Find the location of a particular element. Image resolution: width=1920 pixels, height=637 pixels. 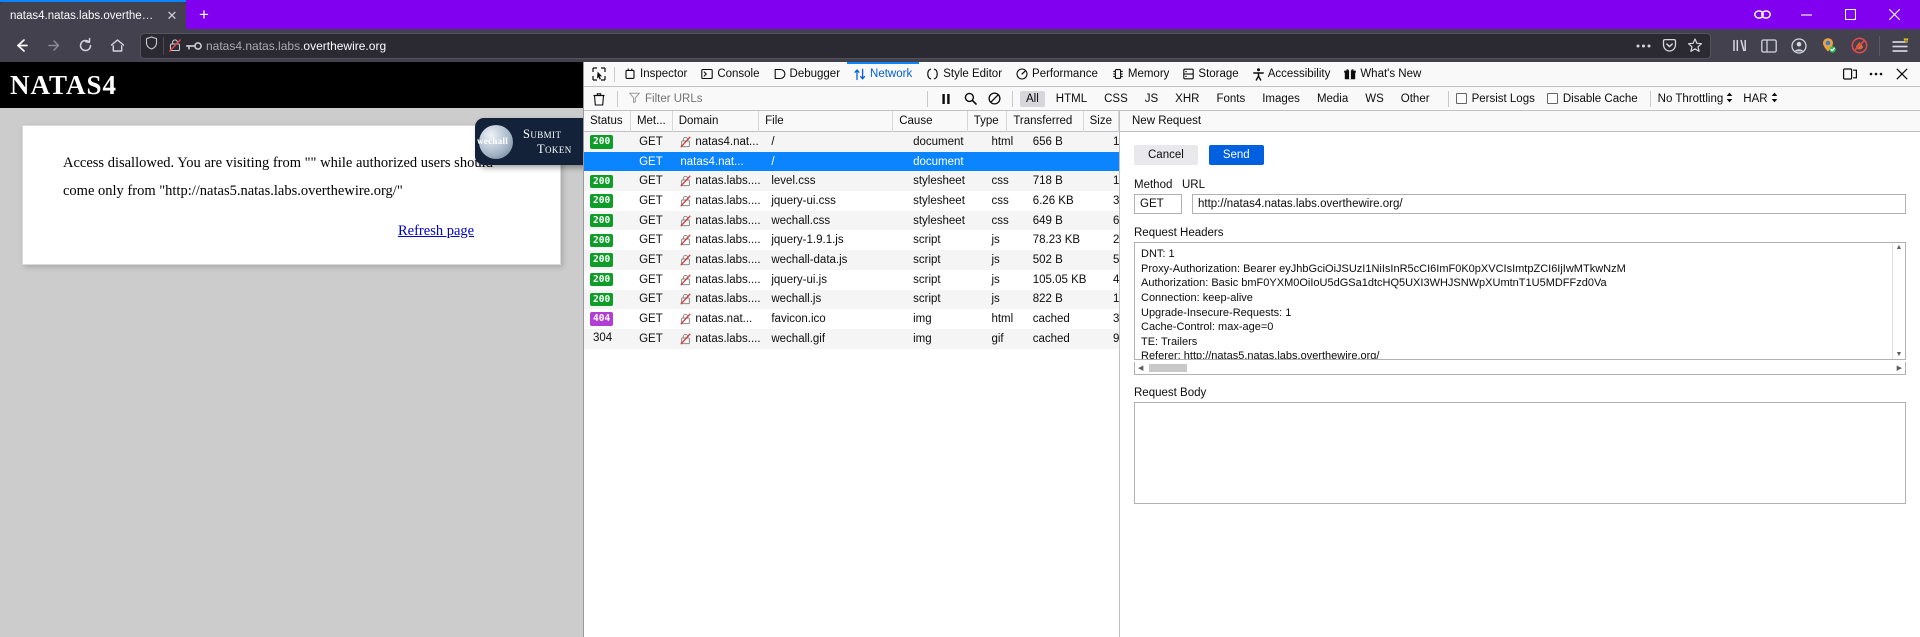

browser-tab: natas4.natas.labs.overthewire.org/ ✕ is located at coordinates (93, 15).